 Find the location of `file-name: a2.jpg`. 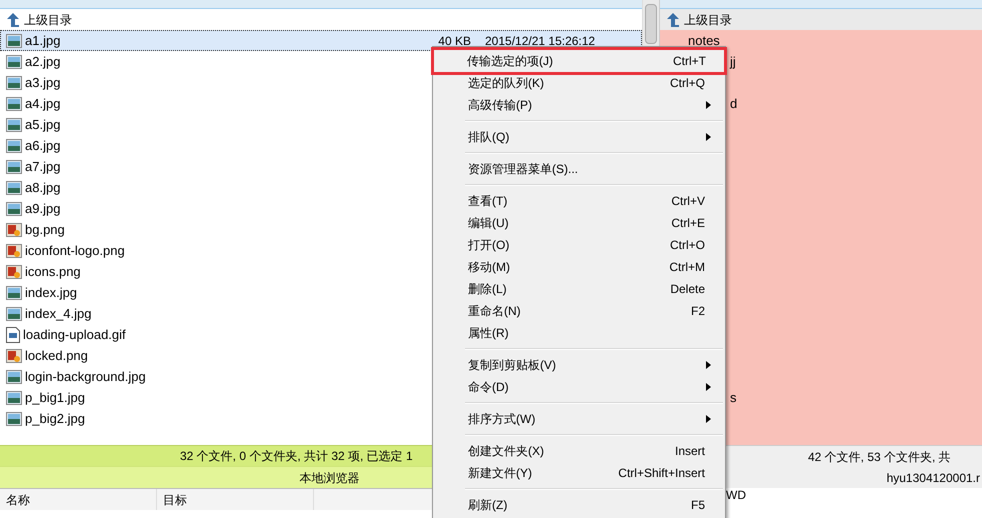

file-name: a2.jpg is located at coordinates (43, 61).